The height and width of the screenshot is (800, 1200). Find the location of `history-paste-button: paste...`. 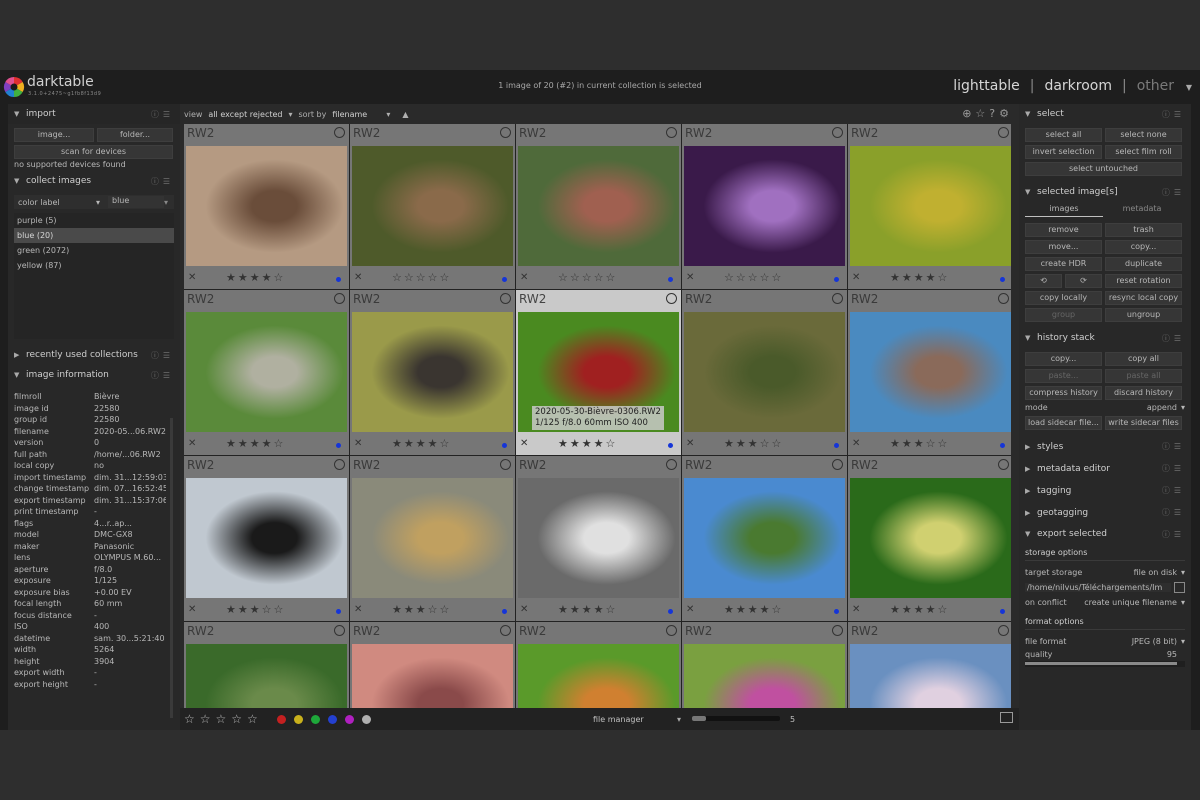

history-paste-button: paste... is located at coordinates (1063, 376).